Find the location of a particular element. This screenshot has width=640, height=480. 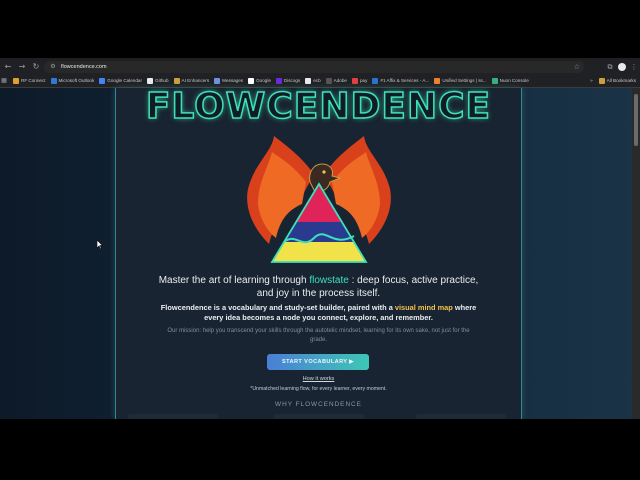

url-text: flowcendence.com is located at coordinates (84, 67).